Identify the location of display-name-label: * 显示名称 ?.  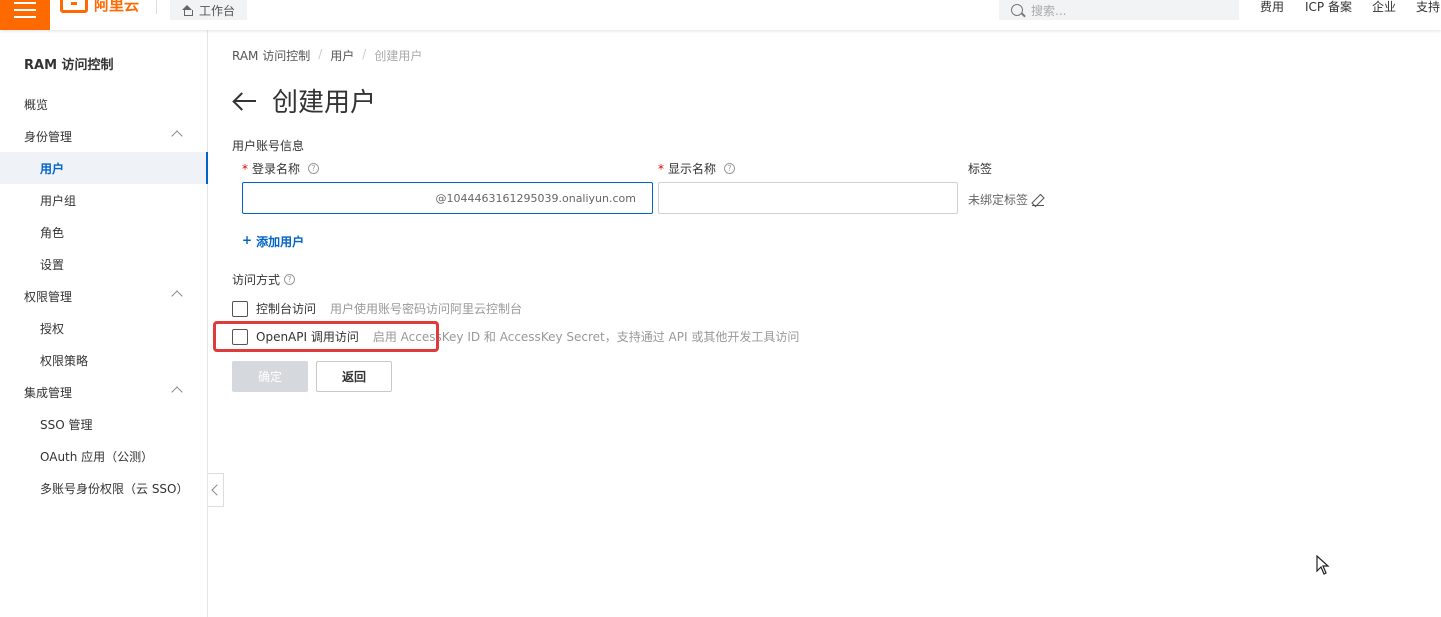
(697, 168).